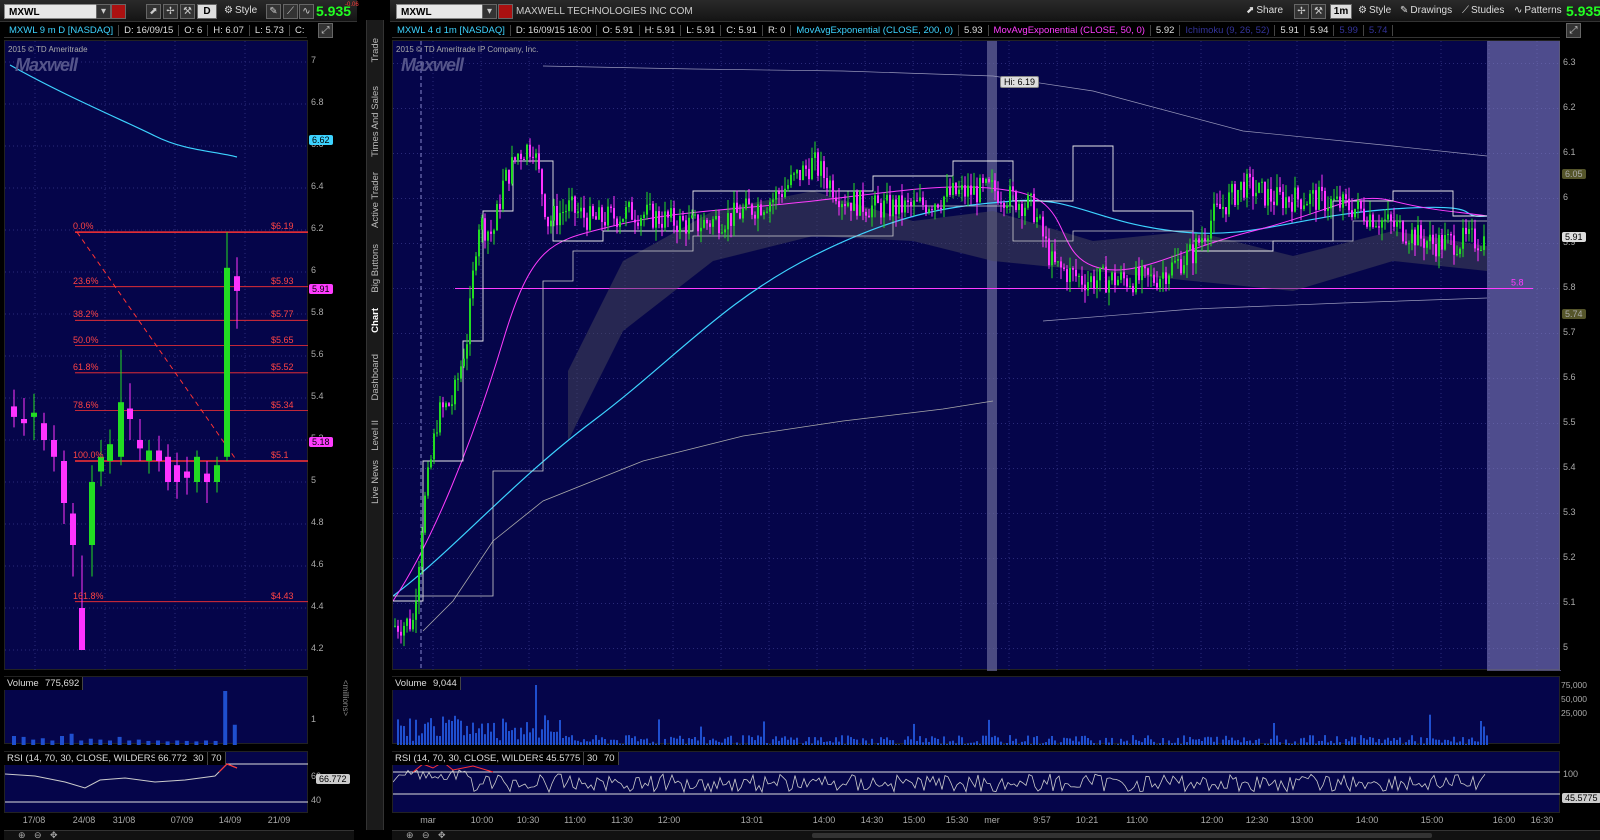  Describe the element at coordinates (54, 11) in the screenshot. I see `left-symbol-input: MXWL` at that location.